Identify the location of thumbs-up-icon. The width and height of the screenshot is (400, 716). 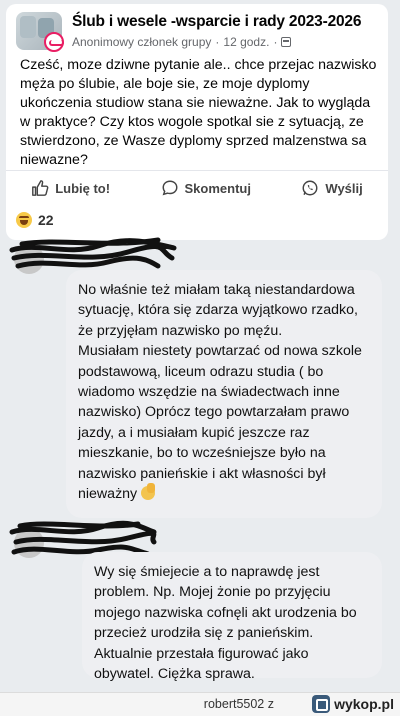
(40, 188).